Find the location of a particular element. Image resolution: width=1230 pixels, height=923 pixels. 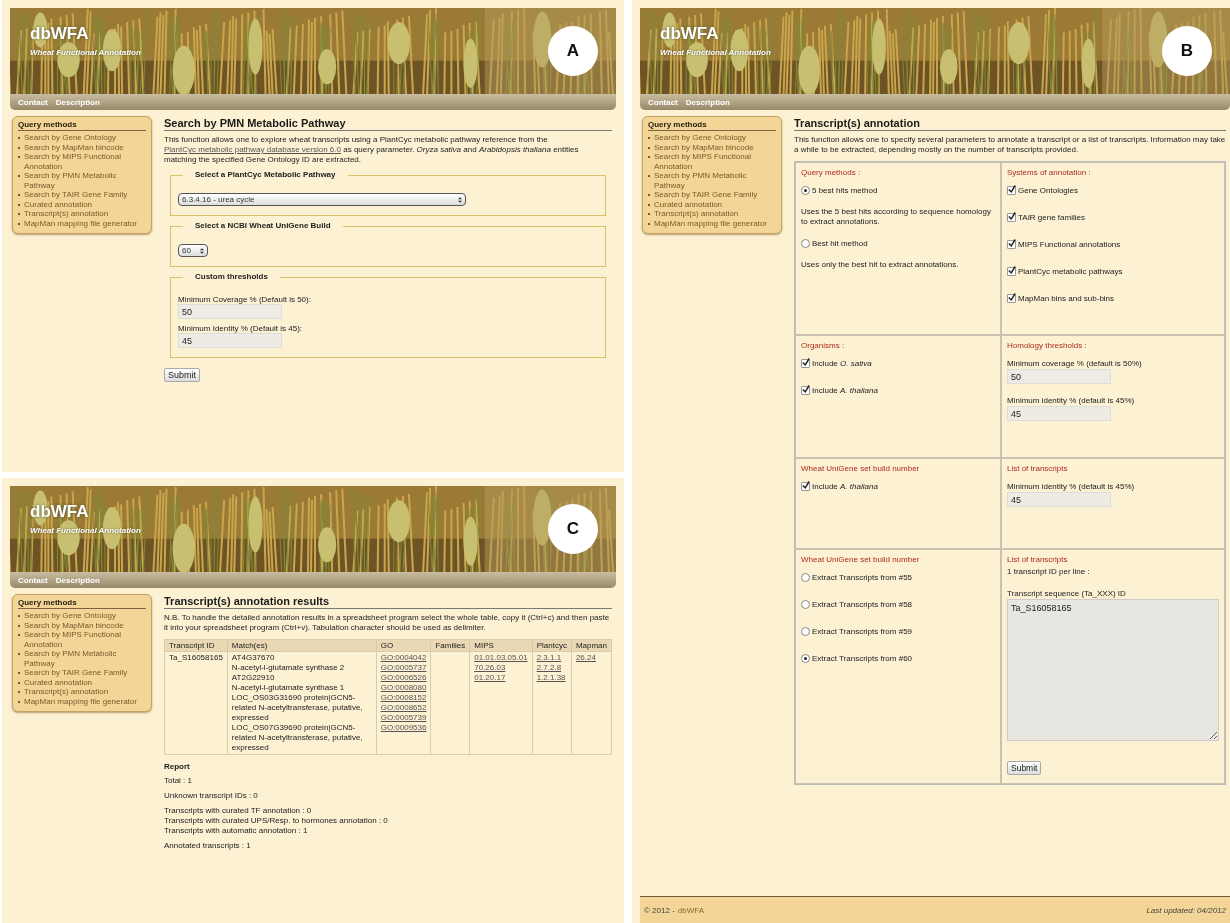

cell-link: 26.24 is located at coordinates (591, 658).